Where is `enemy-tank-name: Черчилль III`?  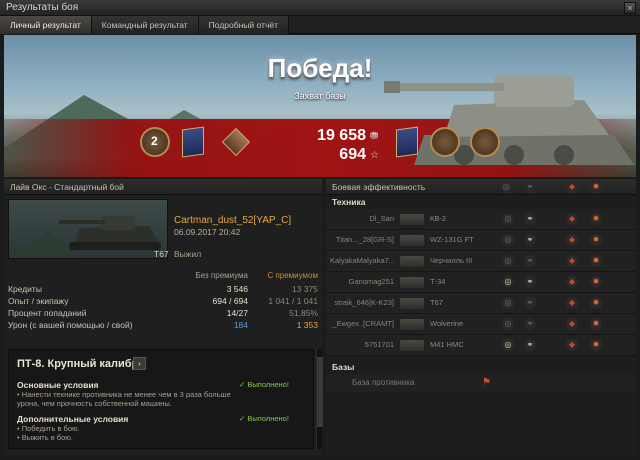 enemy-tank-name: Черчилль III is located at coordinates (451, 260).